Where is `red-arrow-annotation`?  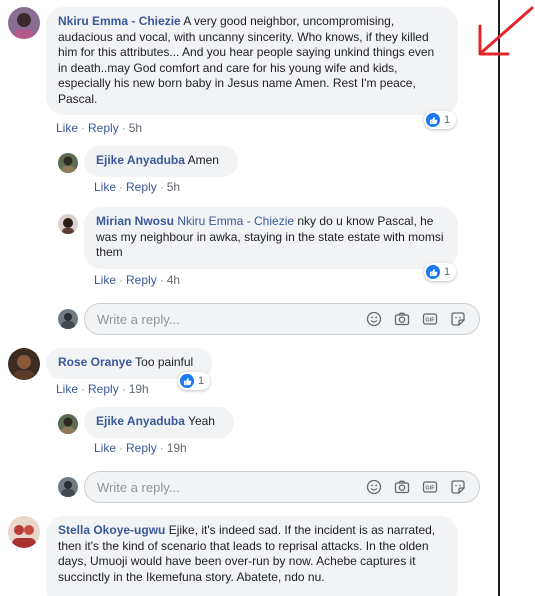
red-arrow-annotation is located at coordinates (506, 31).